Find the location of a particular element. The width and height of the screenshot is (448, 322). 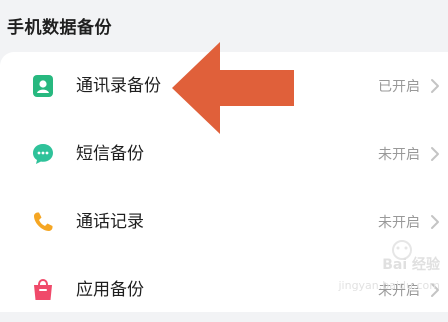

message-icon is located at coordinates (43, 154).